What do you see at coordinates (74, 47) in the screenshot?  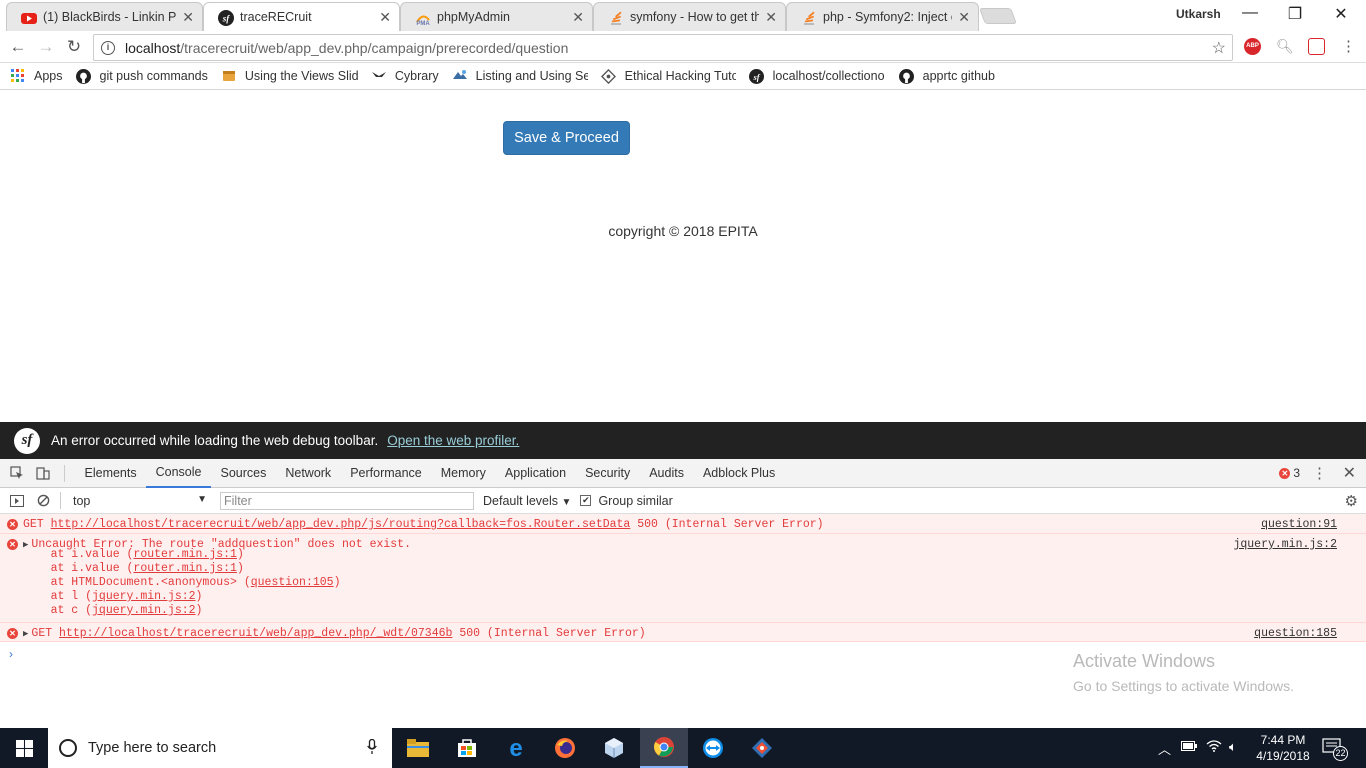 I see `reload-icon: ↻` at bounding box center [74, 47].